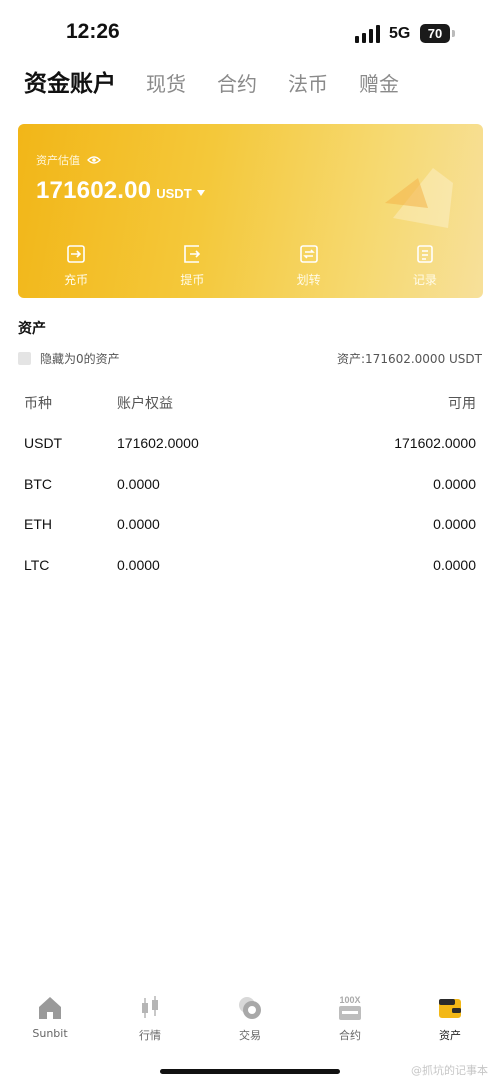 The height and width of the screenshot is (1084, 500). What do you see at coordinates (250, 1035) in the screenshot?
I see `nav-trade-label: 交易` at bounding box center [250, 1035].